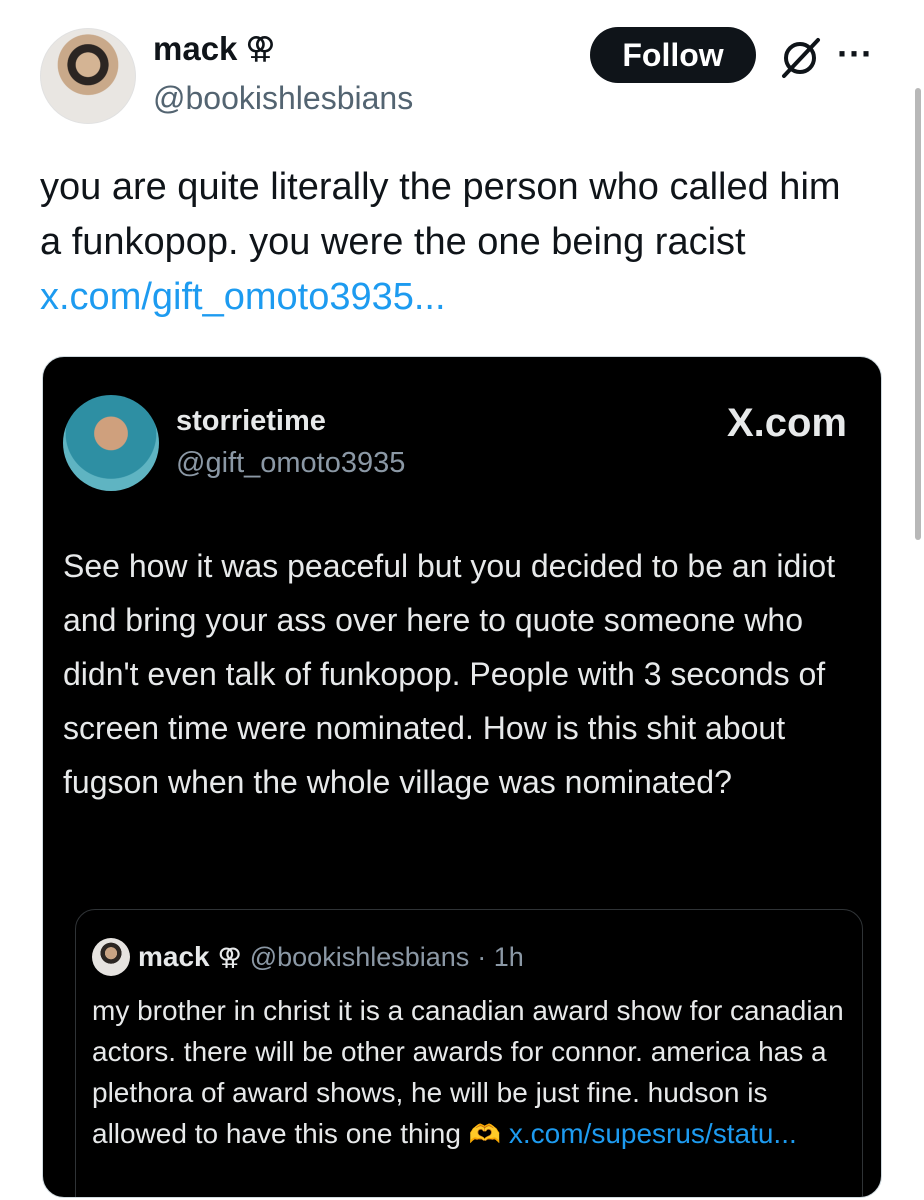  Describe the element at coordinates (291, 463) in the screenshot. I see `card-author-handle: @gift_omoto3935` at that location.